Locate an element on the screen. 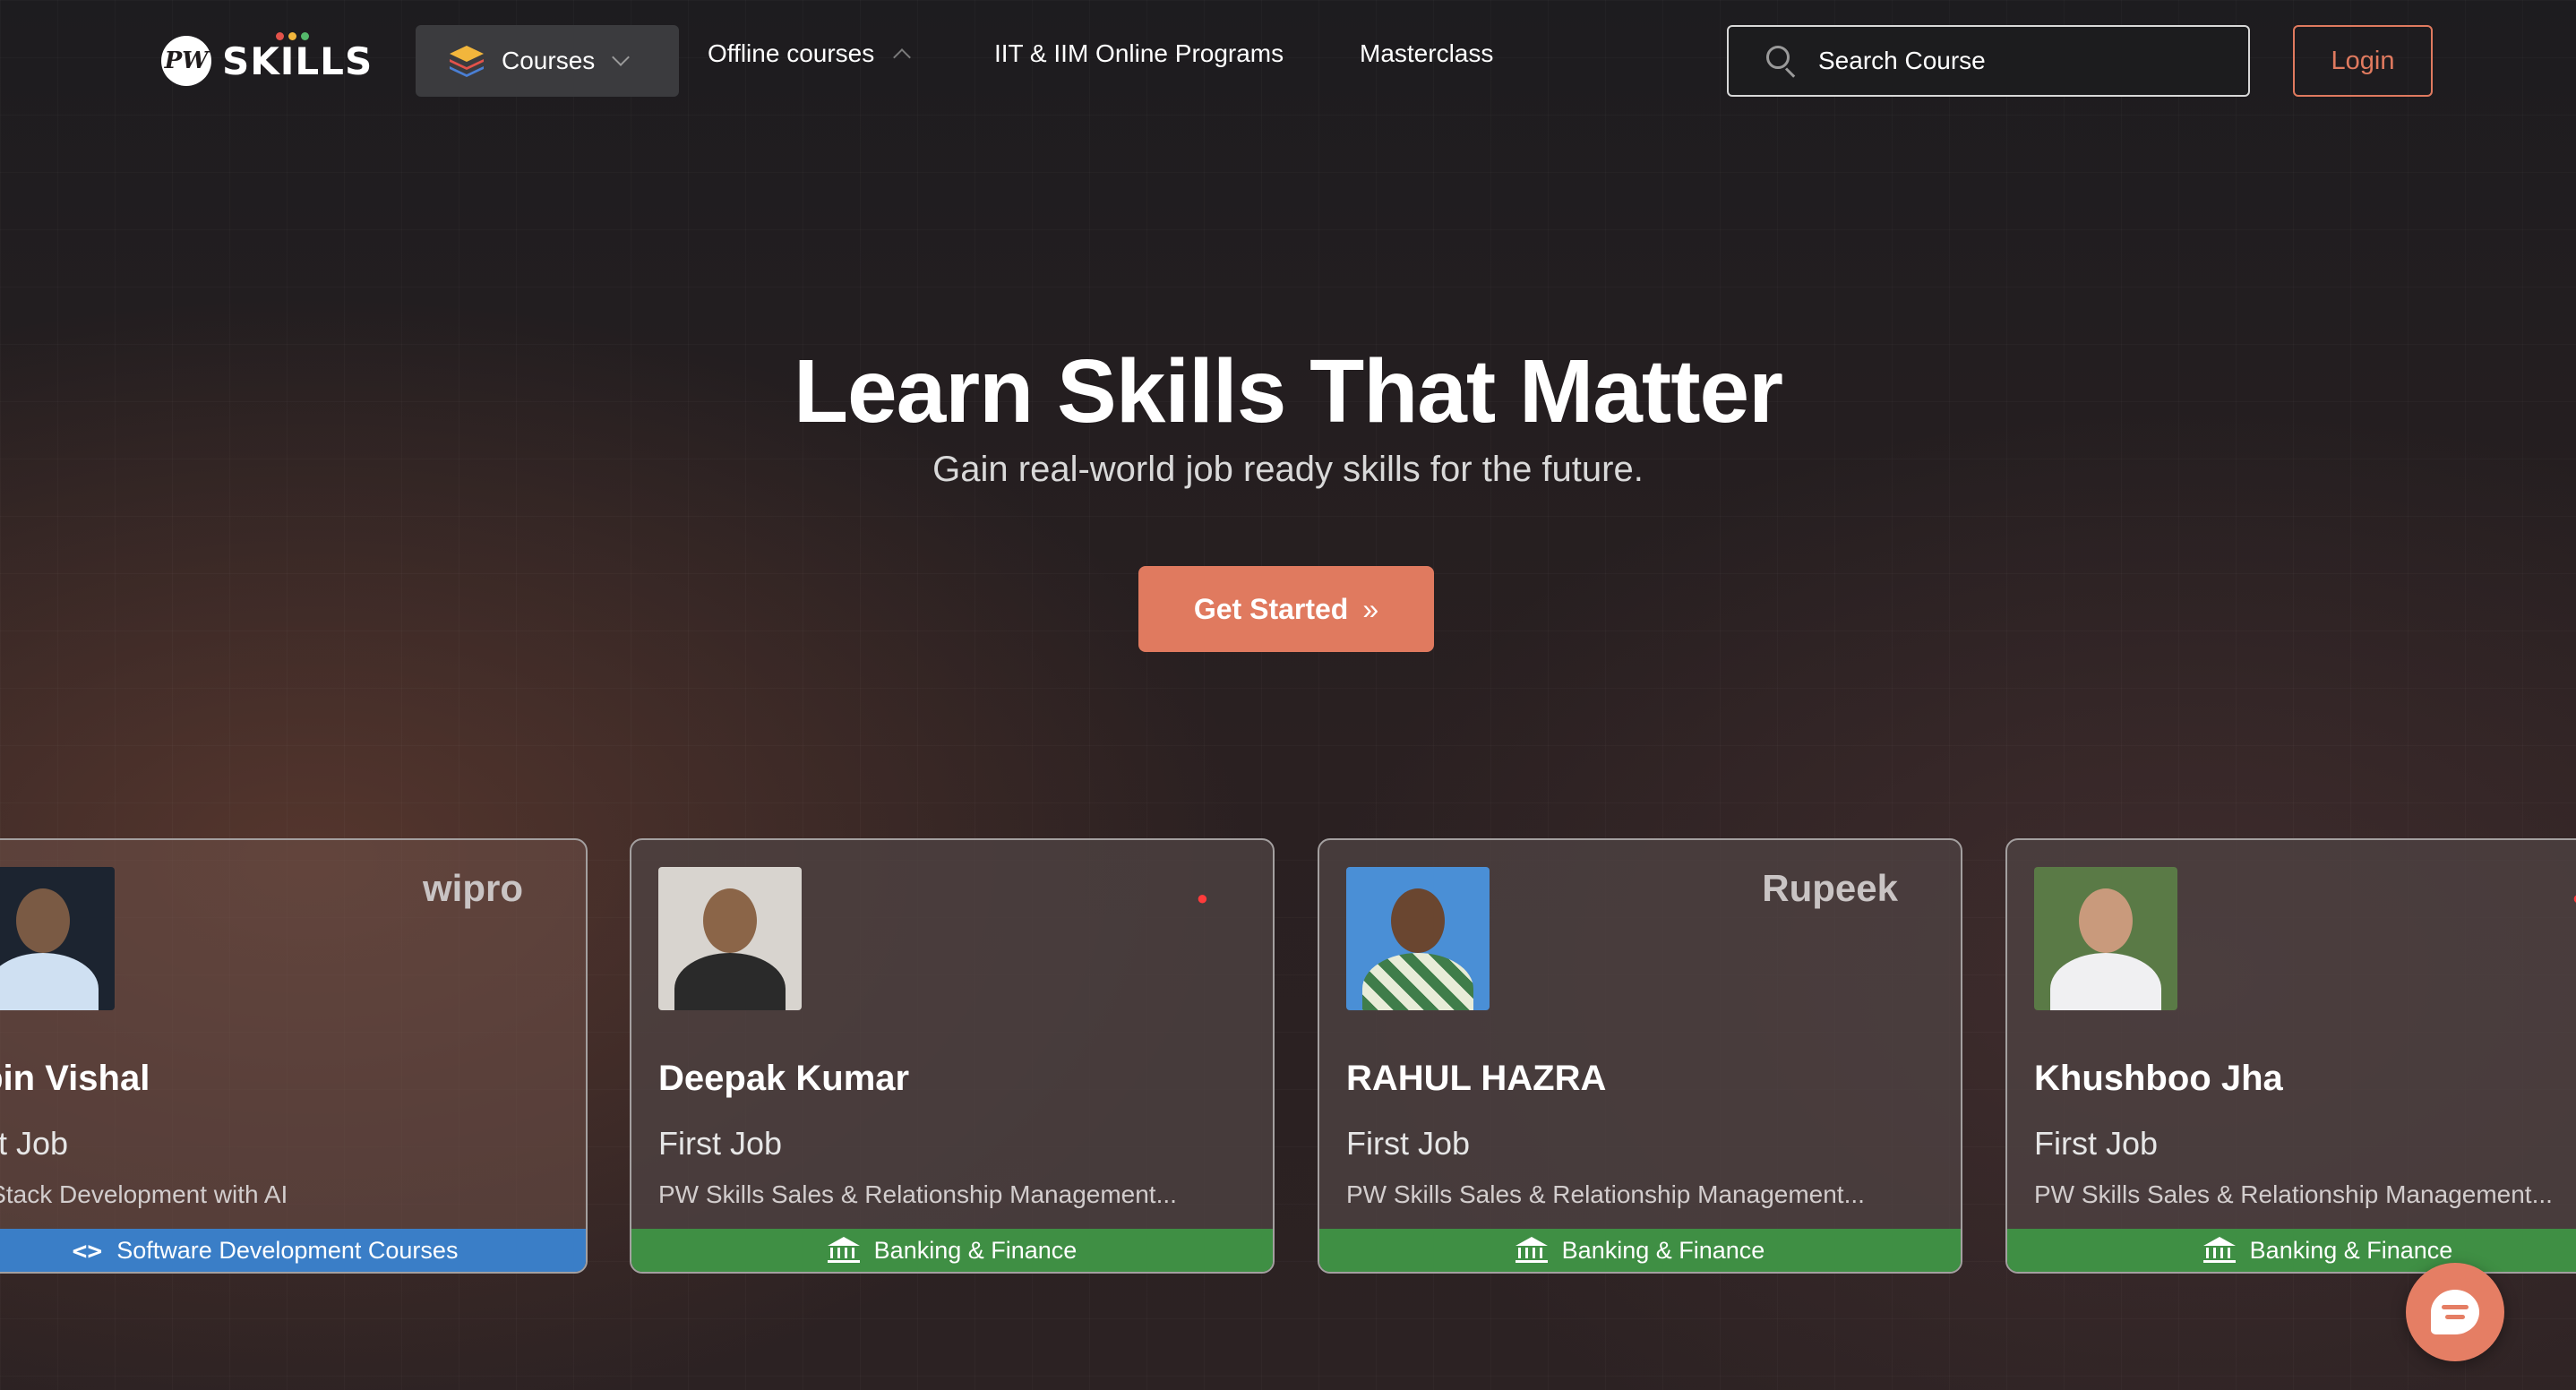  chevron-up-icon is located at coordinates (902, 57).